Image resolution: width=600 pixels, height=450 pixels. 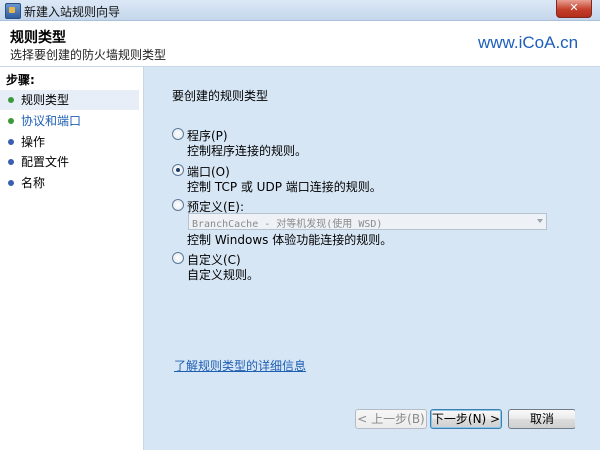 I want to click on wizard-header: 规则类型 选择要创建的防火墙规则类型 www.iCoA.cn, so click(x=300, y=44).